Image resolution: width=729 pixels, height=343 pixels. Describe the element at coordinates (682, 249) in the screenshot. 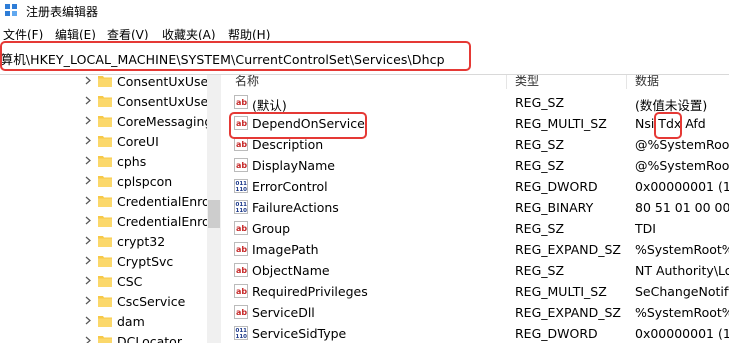

I see `value-data: %SystemRoot%\Sy` at that location.